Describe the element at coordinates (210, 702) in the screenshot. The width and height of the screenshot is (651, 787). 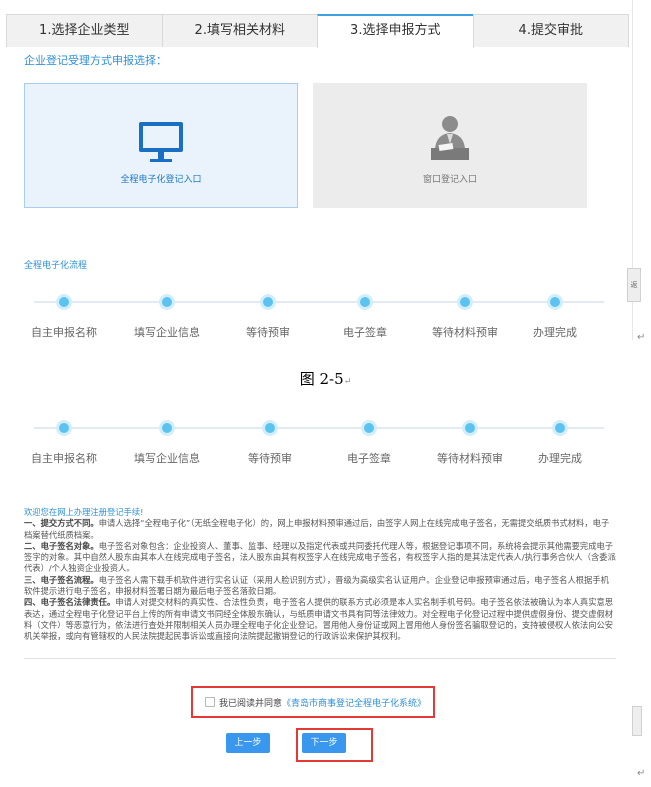
I see `agree-checkbox` at that location.